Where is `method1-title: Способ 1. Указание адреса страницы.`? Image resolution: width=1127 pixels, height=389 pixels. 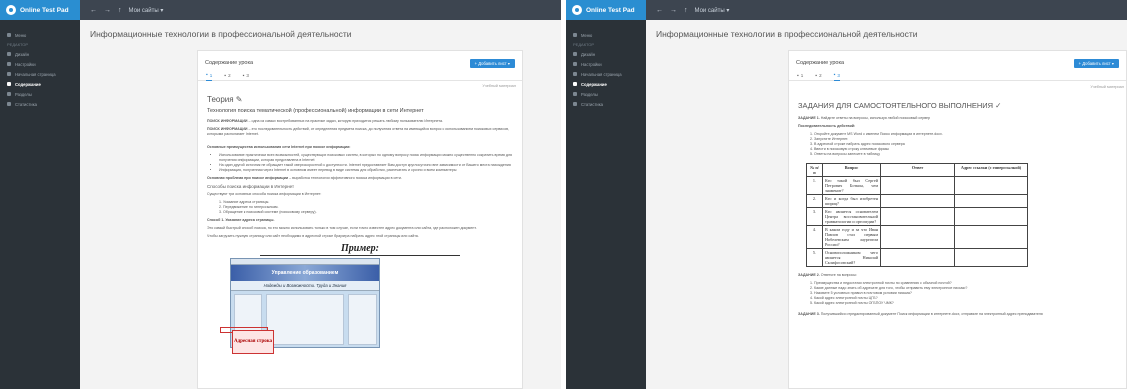 method1-title: Способ 1. Указание адреса страницы. is located at coordinates (241, 220).